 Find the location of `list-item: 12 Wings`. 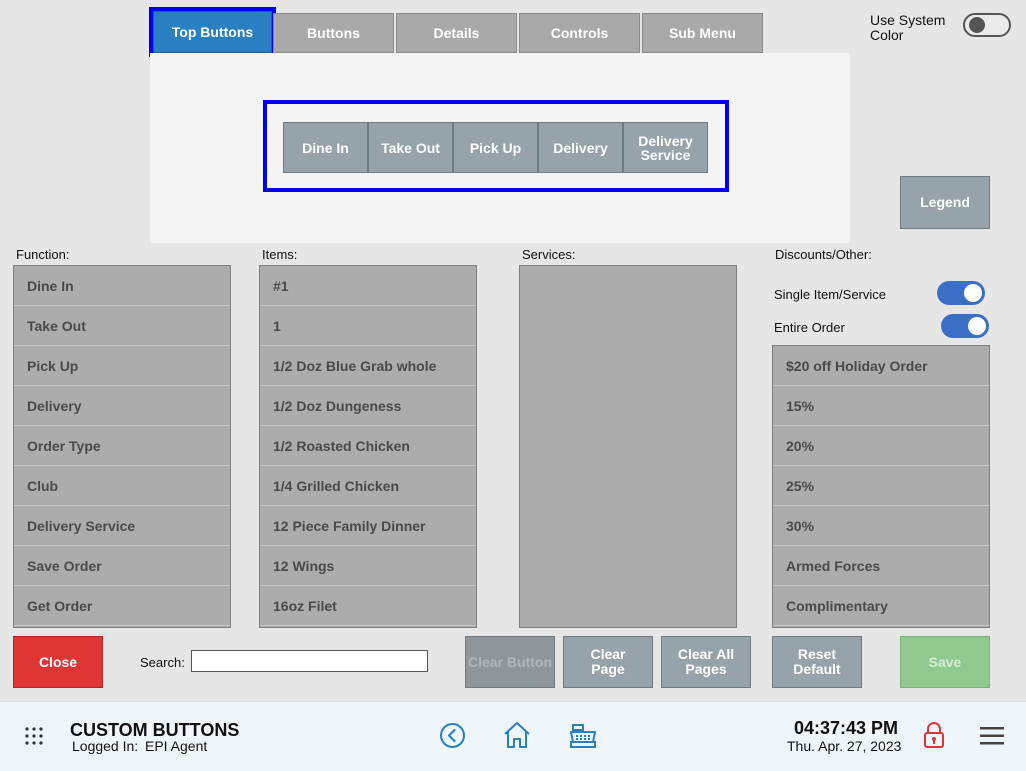

list-item: 12 Wings is located at coordinates (368, 566).